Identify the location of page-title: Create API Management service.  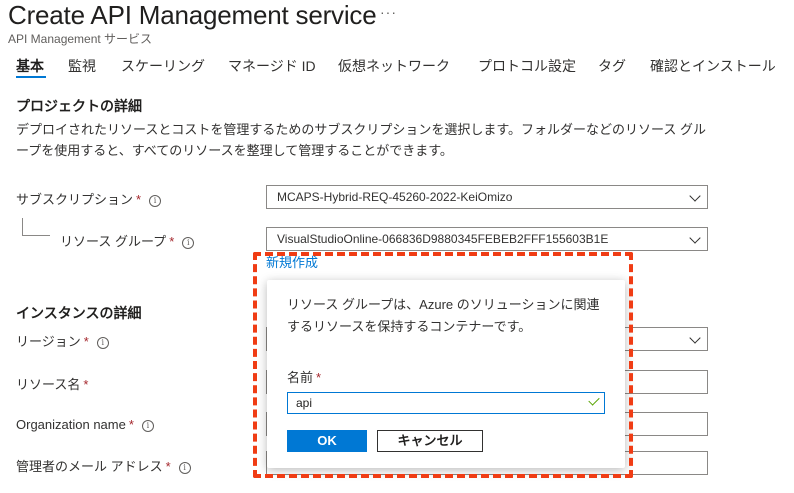
(192, 15).